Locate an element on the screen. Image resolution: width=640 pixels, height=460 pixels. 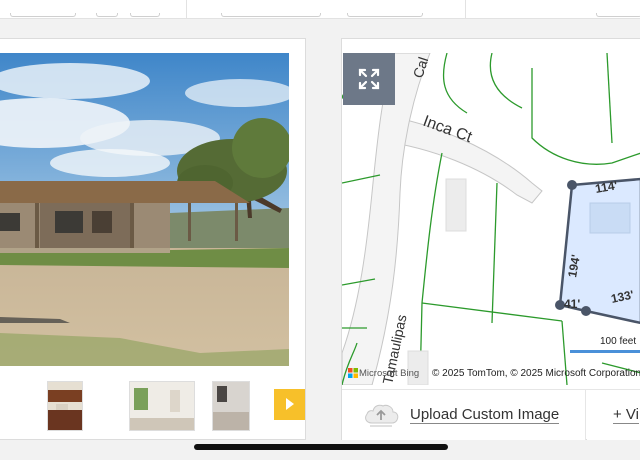
expand-icon is located at coordinates (369, 79).